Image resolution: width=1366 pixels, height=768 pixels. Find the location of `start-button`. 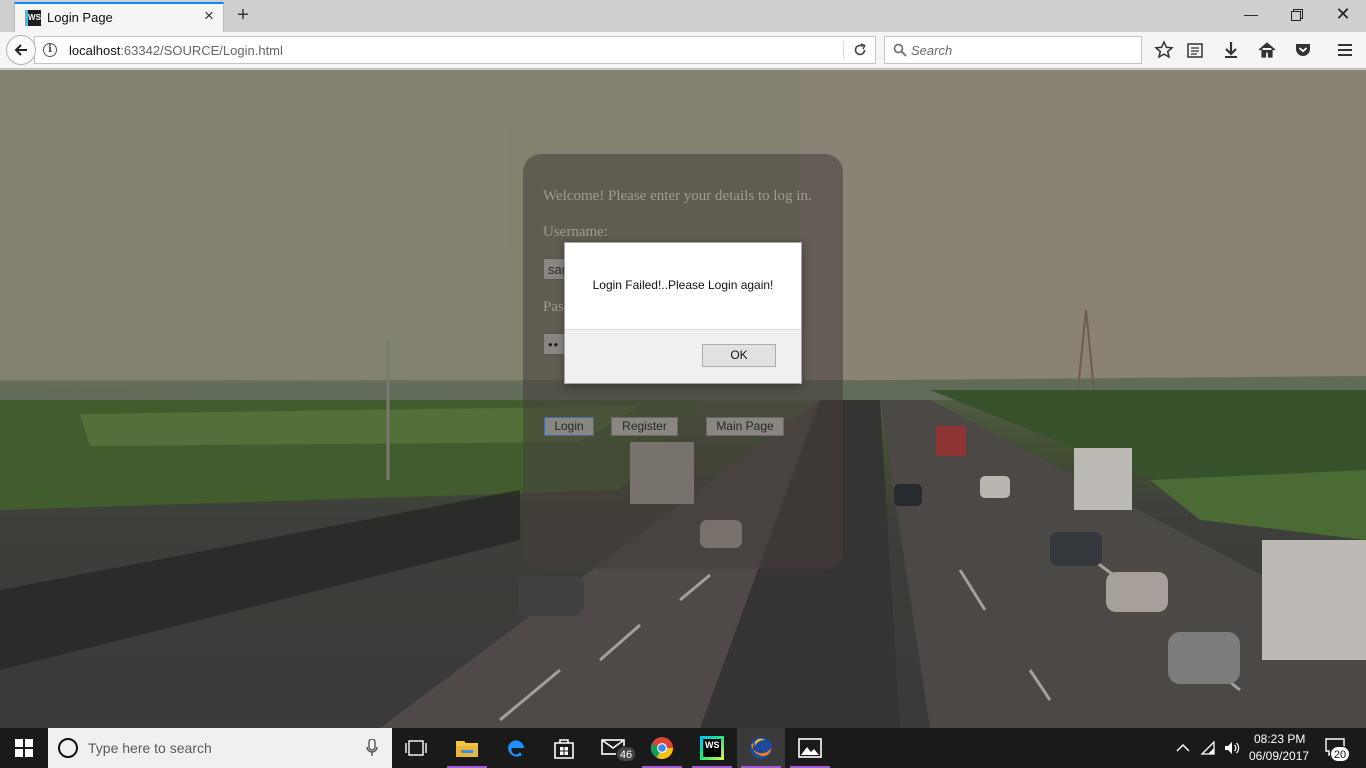

start-button is located at coordinates (24, 748).